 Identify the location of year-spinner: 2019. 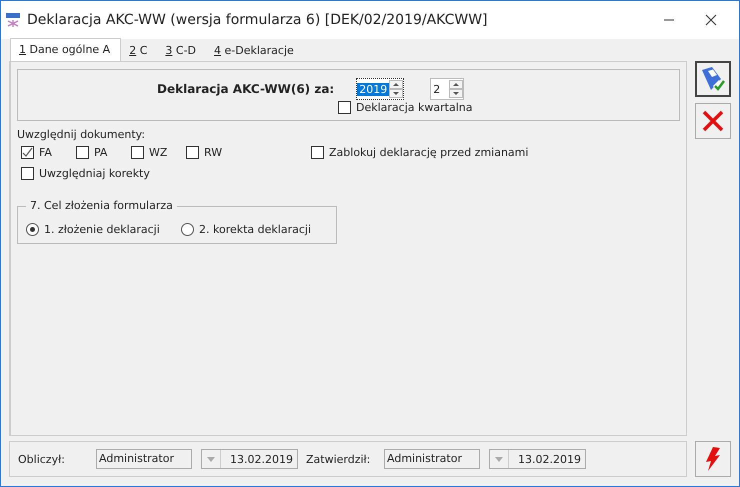
(380, 89).